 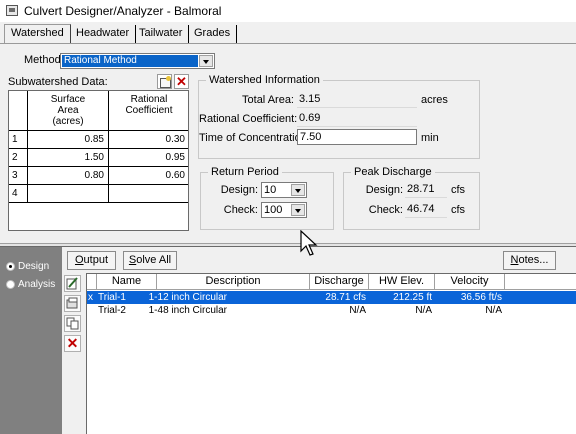 What do you see at coordinates (18, 176) in the screenshot?
I see `grid-row-index: 3` at bounding box center [18, 176].